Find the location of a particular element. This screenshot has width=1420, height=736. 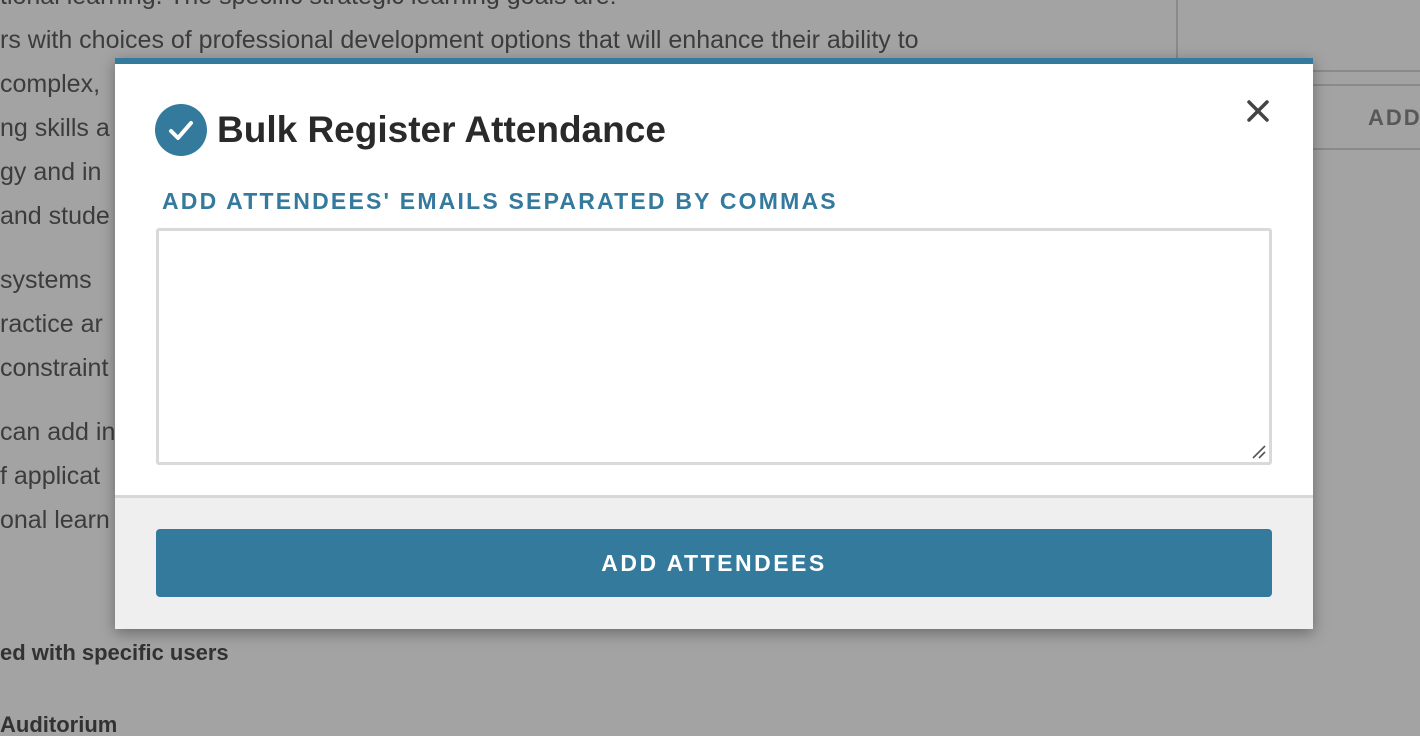

close-icon is located at coordinates (1258, 111).